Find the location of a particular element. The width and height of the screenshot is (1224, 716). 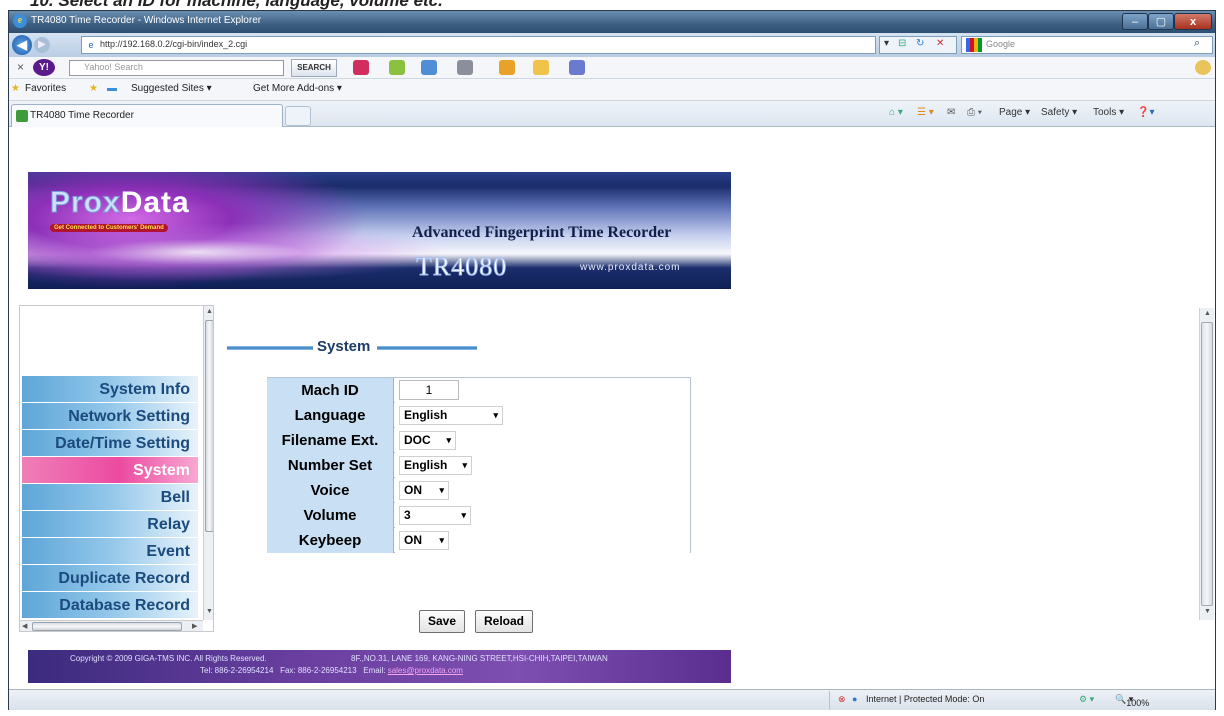

compatibility-icon: ⊟ is located at coordinates (902, 43).